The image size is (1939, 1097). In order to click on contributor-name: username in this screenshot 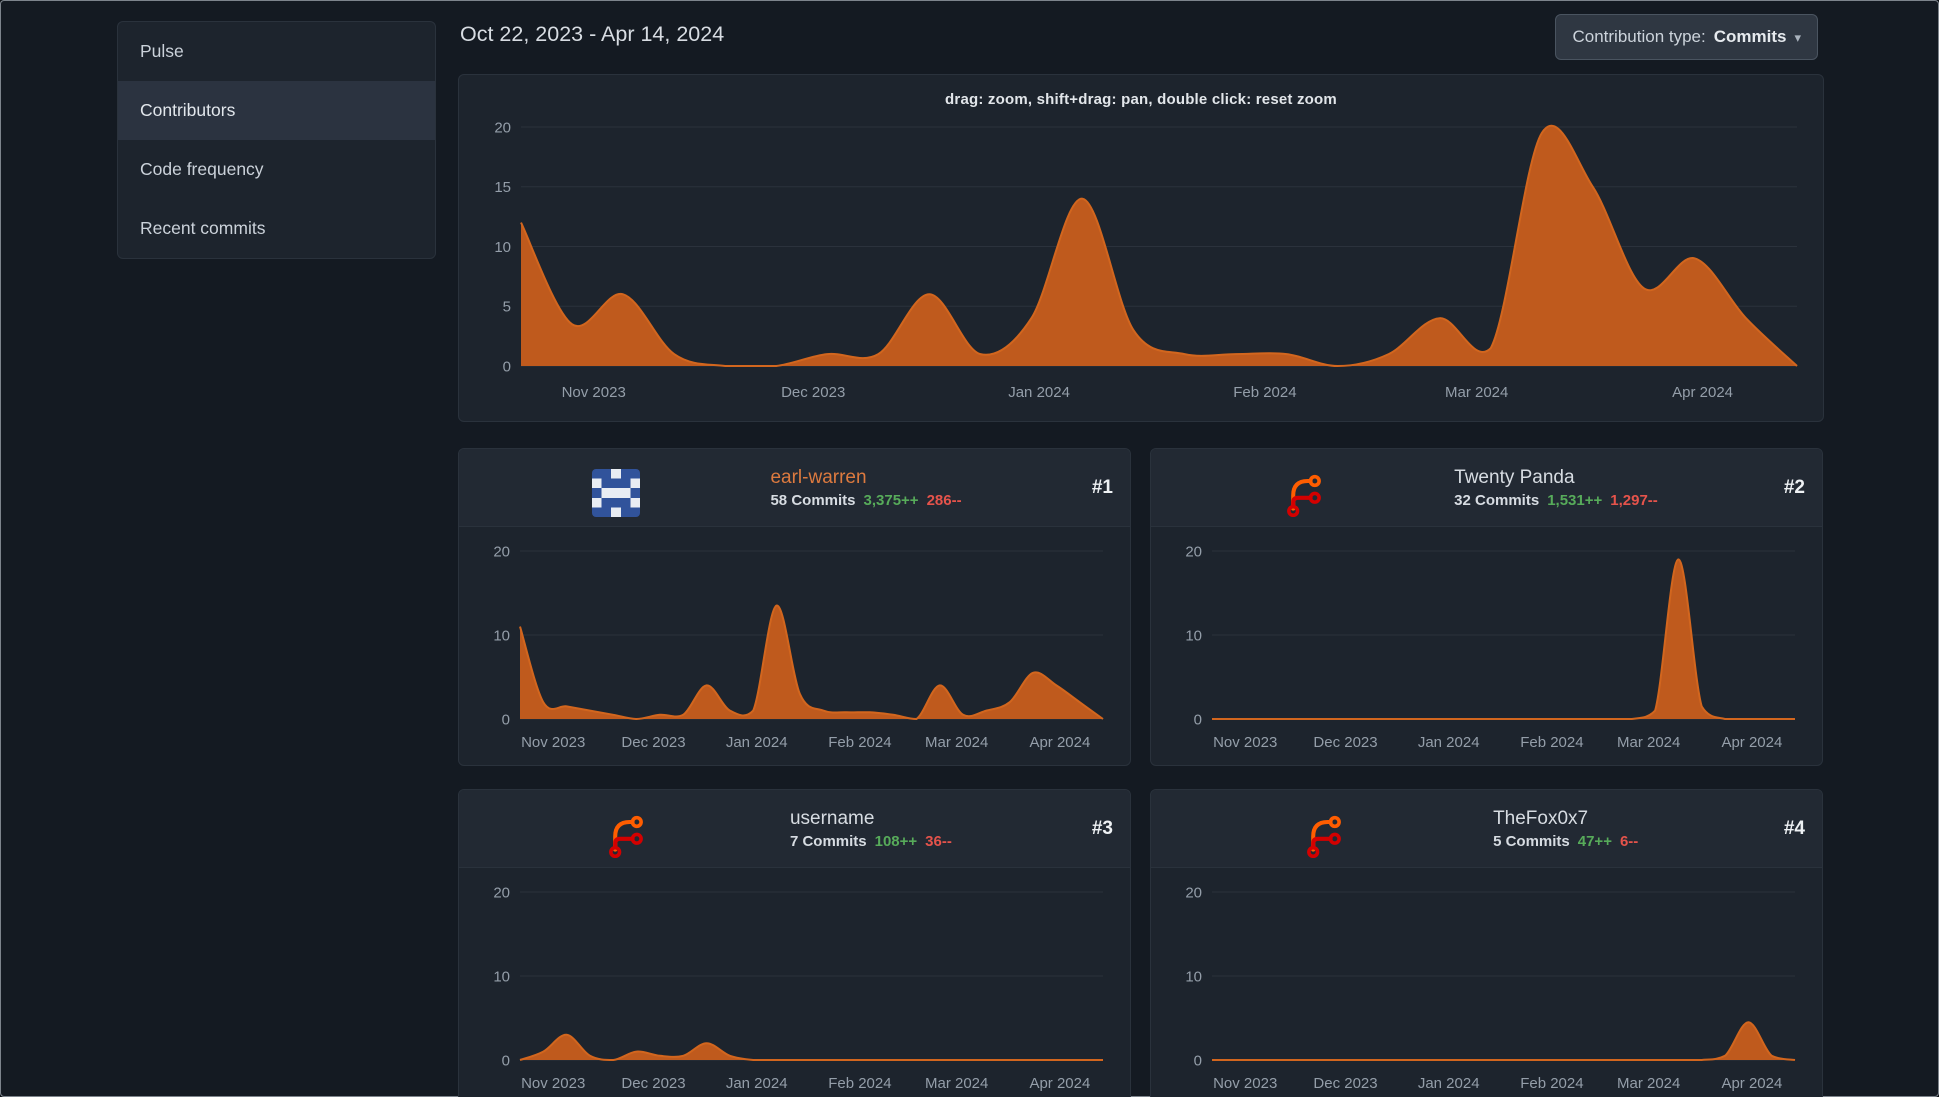, I will do `click(871, 819)`.